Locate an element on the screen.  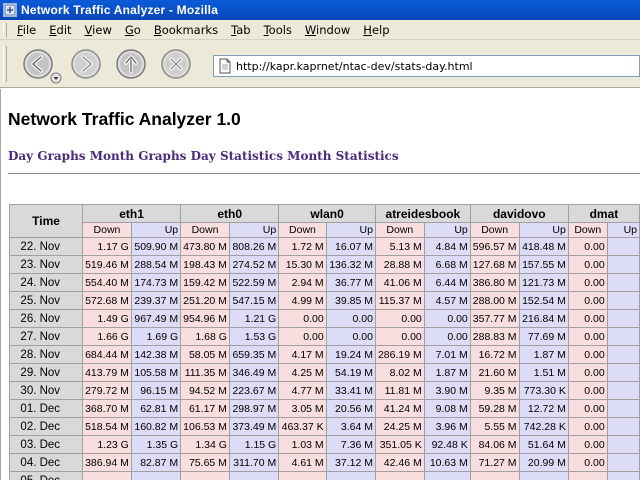
row-date: 26. Nov is located at coordinates (46, 318).